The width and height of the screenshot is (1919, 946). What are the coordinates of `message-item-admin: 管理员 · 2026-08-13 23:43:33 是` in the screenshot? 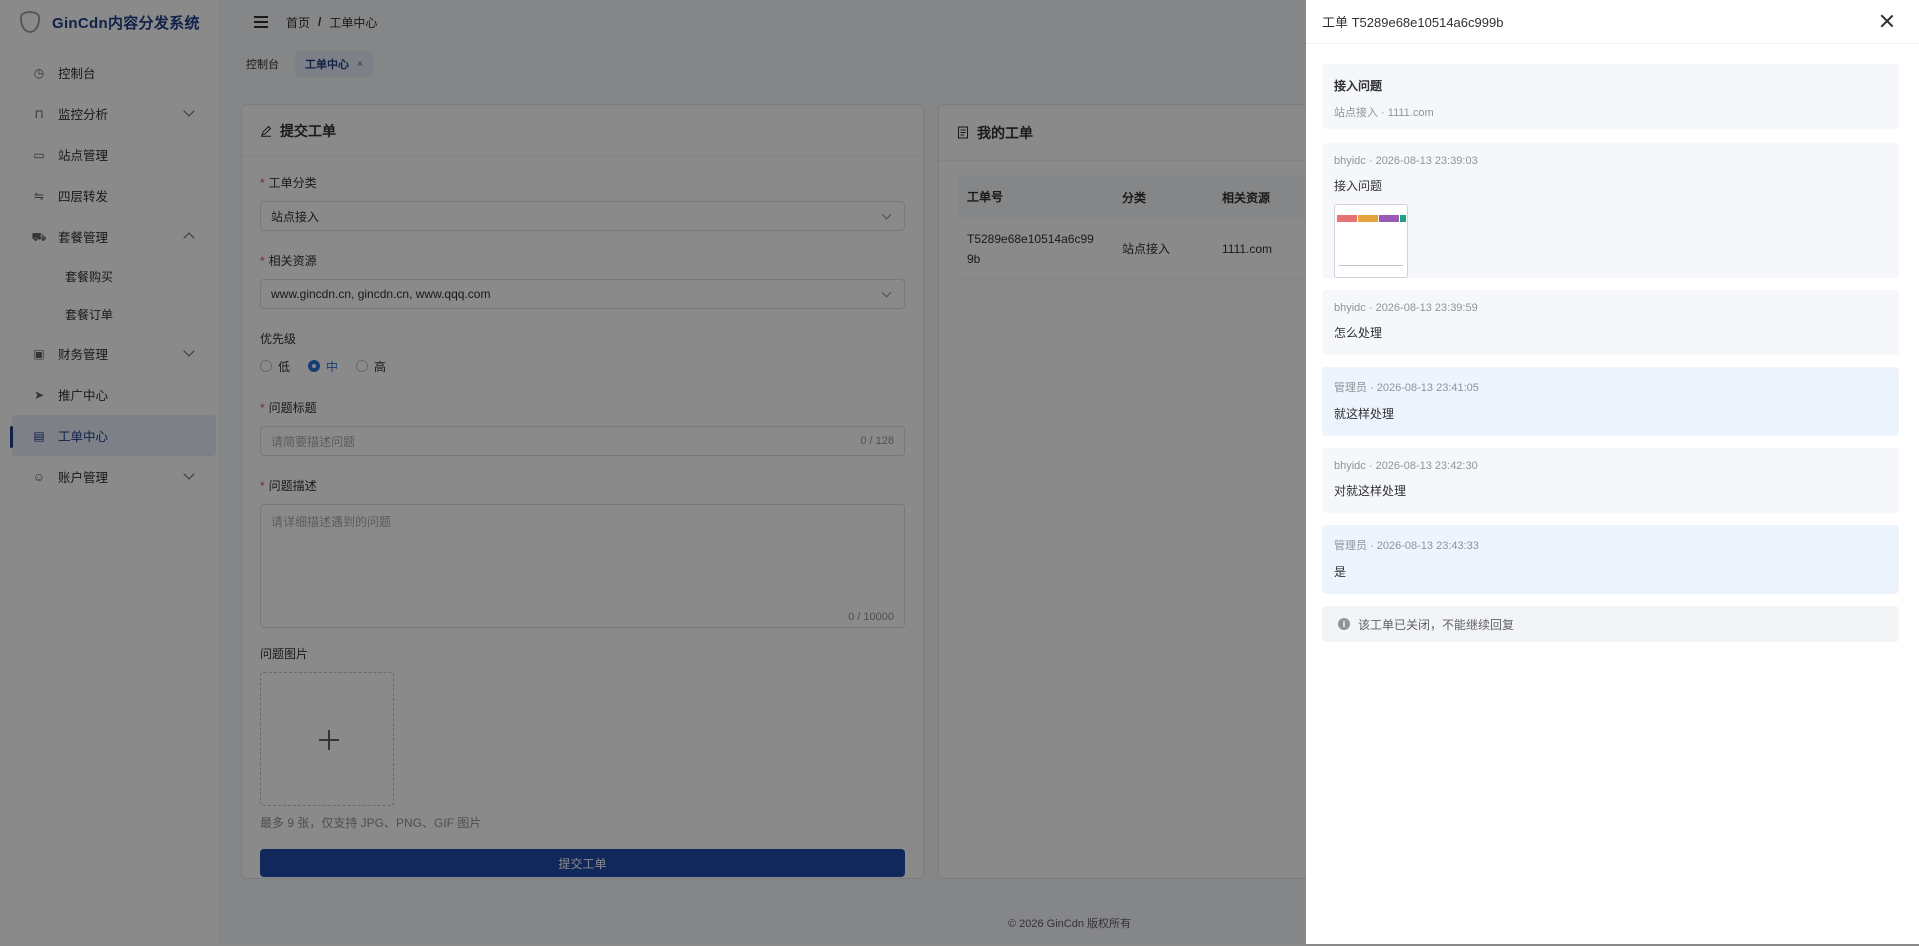 It's located at (1610, 559).